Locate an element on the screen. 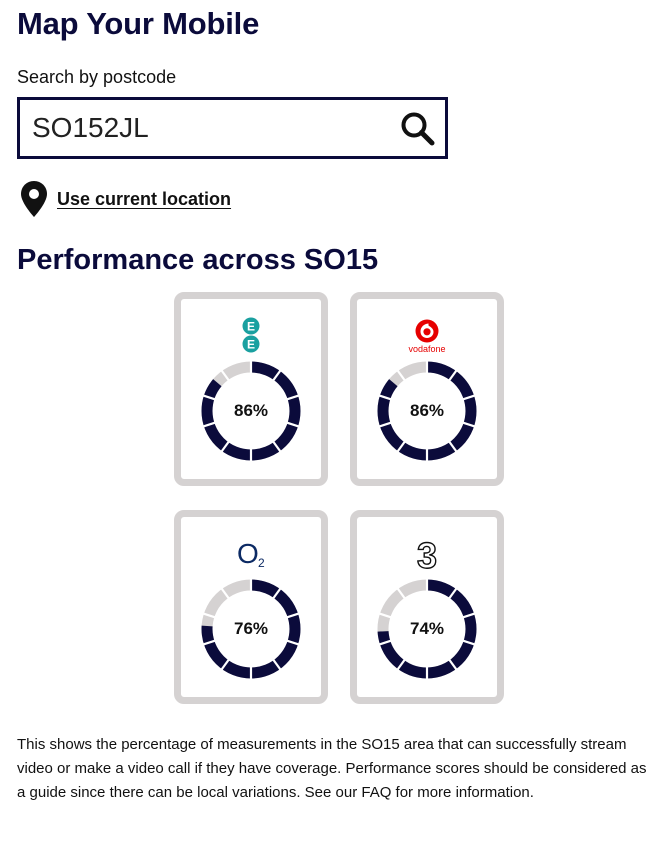 The height and width of the screenshot is (845, 667). operator-card-three: 3 74% is located at coordinates (427, 607).